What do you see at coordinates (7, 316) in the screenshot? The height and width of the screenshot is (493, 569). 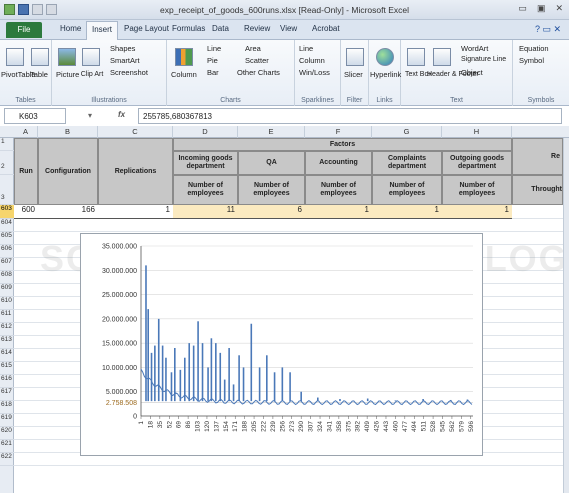 I see `row-header: 611` at bounding box center [7, 316].